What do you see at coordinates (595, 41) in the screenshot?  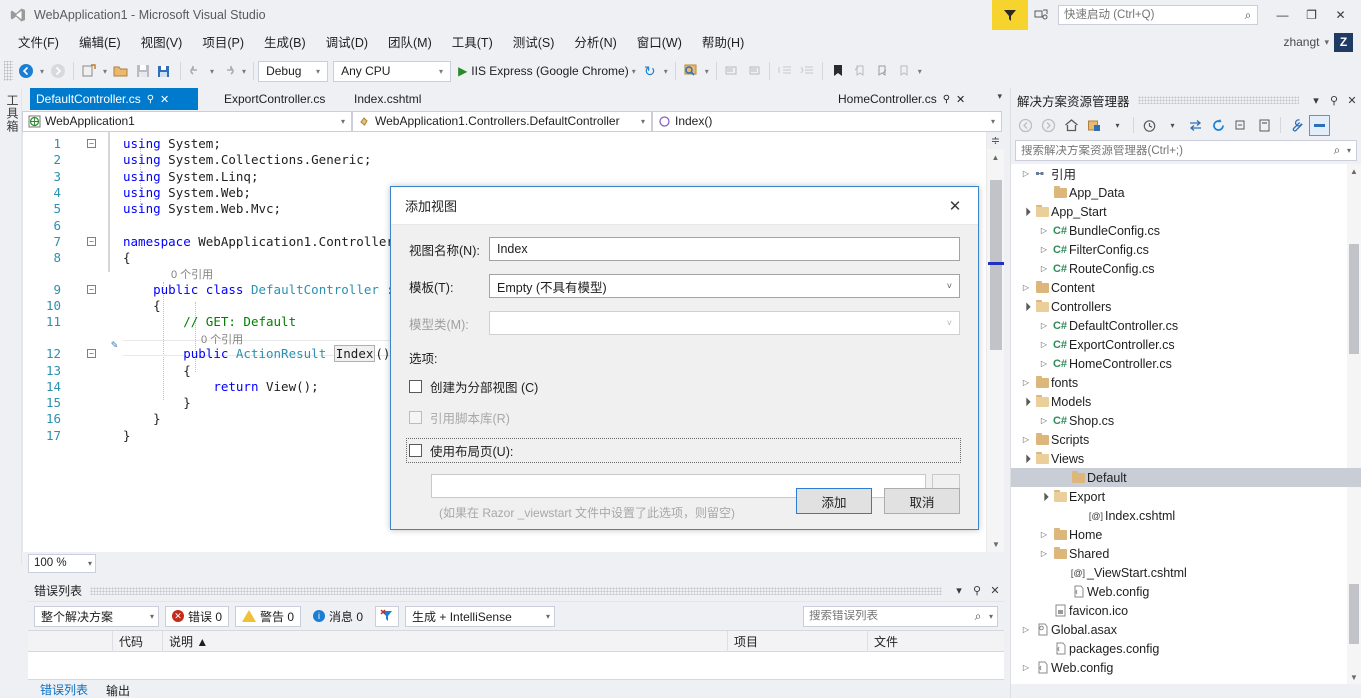 I see `menu-analyze: 分析(N)` at bounding box center [595, 41].